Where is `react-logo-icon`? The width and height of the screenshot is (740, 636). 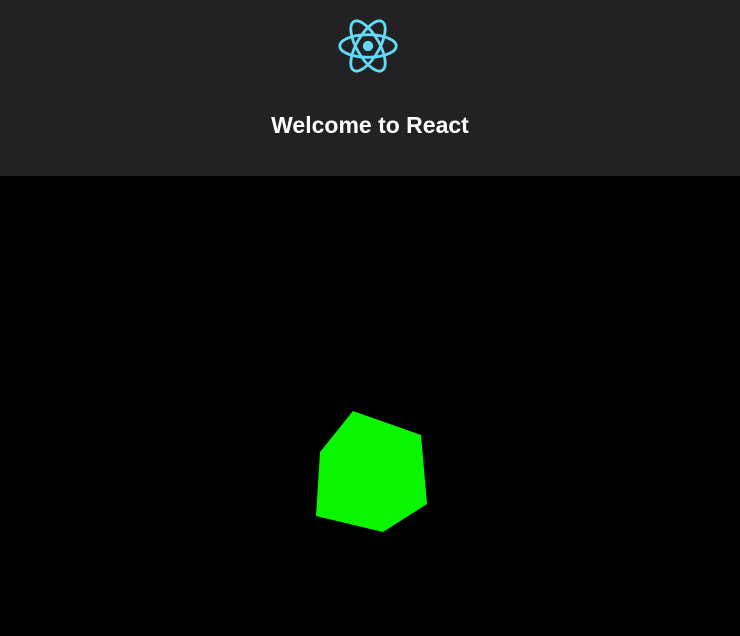
react-logo-icon is located at coordinates (368, 46).